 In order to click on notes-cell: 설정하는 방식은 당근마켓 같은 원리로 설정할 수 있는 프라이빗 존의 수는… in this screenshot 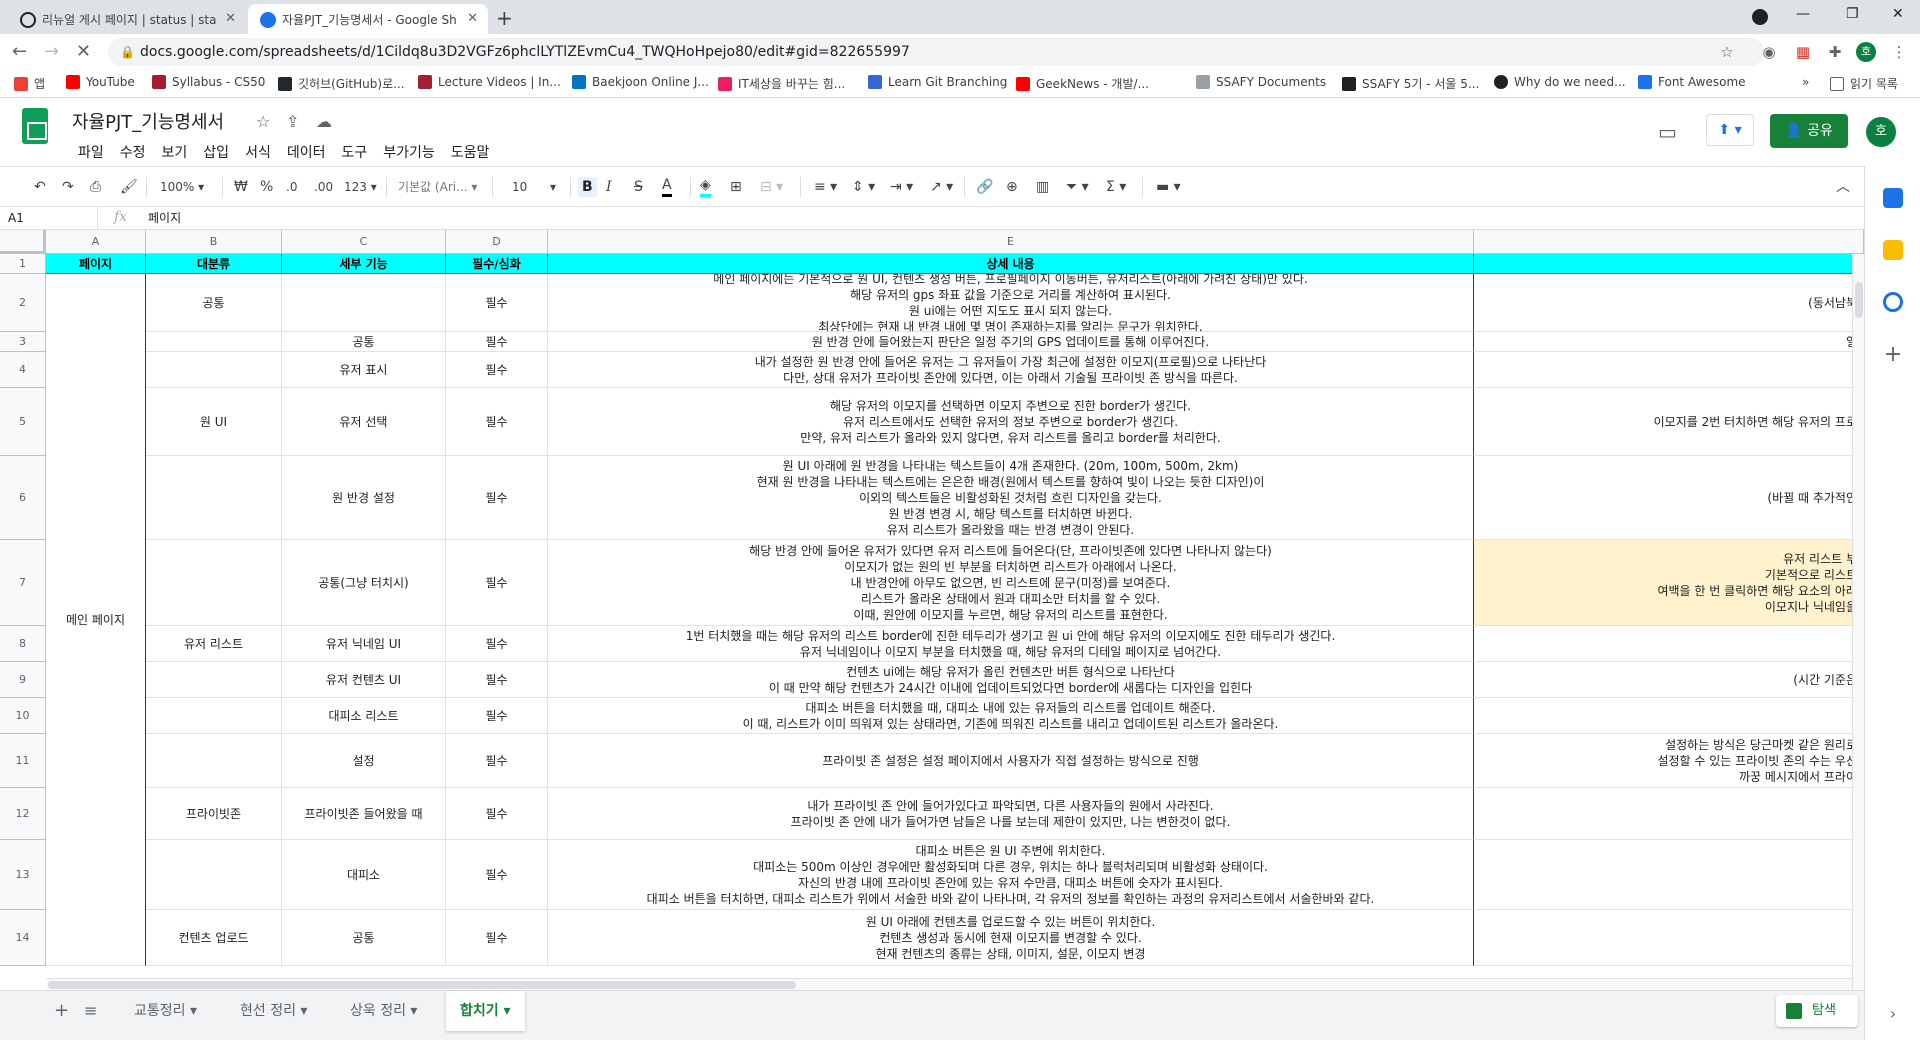, I will do `click(1669, 761)`.